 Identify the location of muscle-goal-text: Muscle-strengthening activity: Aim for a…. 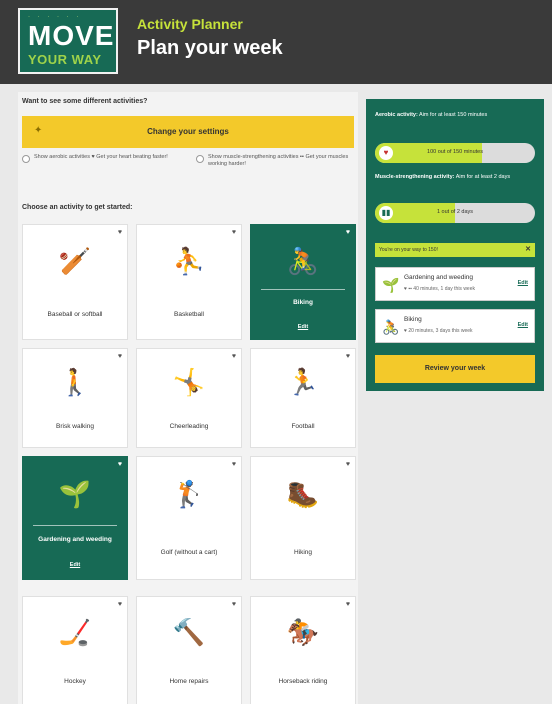
(455, 177).